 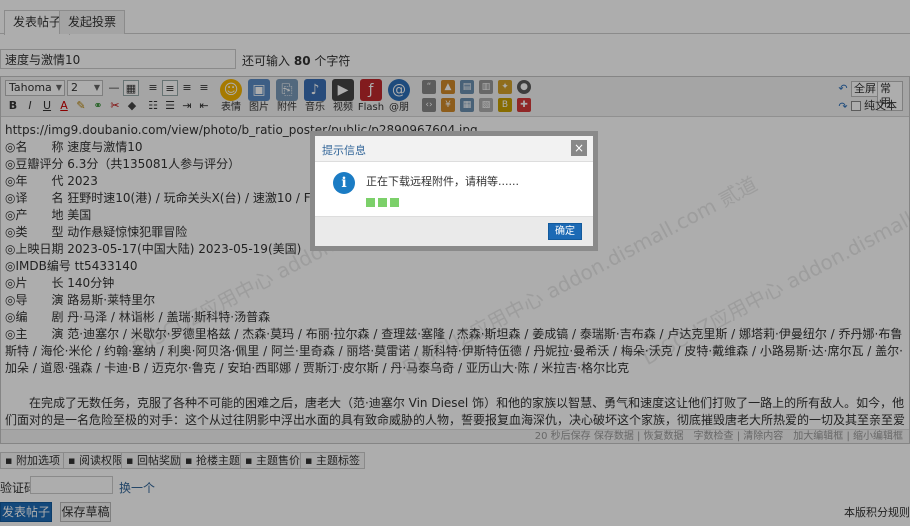 I want to click on dialog-footer: 确定, so click(x=454, y=231).